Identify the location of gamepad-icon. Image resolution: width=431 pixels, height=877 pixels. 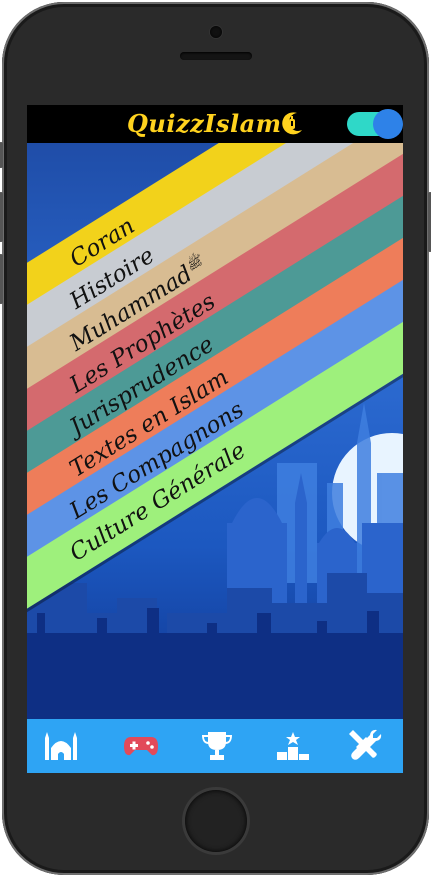
(141, 746).